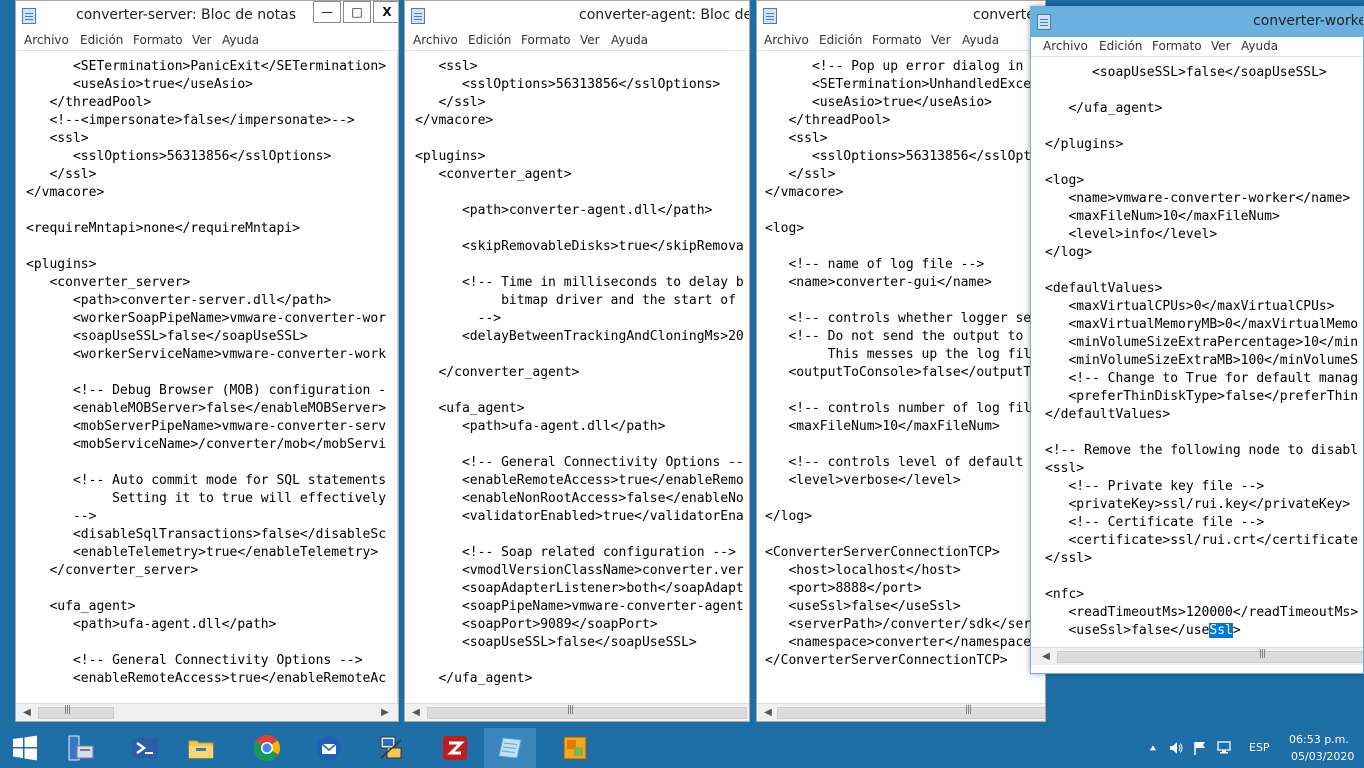 The height and width of the screenshot is (768, 1364). I want to click on text-line: <ufa_agent>, so click(470, 408).